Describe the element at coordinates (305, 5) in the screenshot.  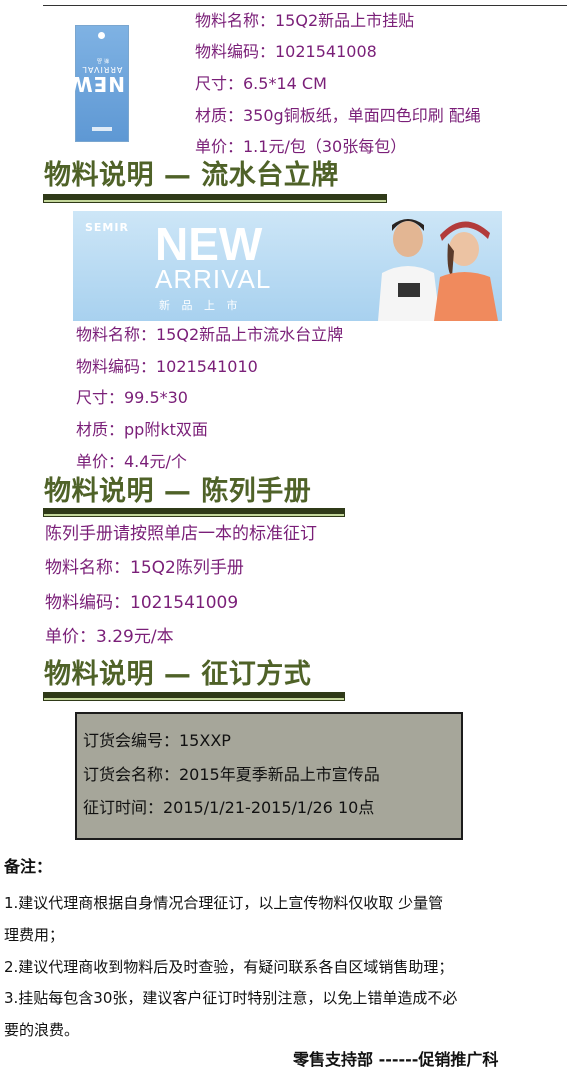
I see `top-divider` at that location.